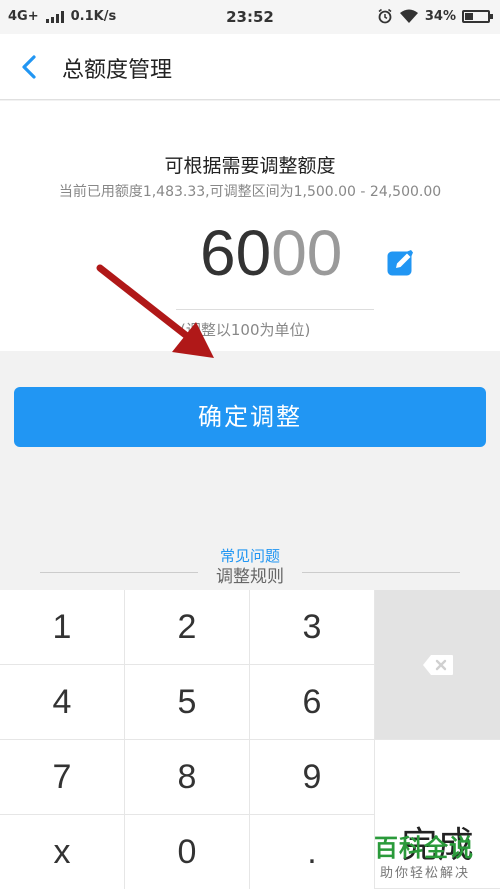  What do you see at coordinates (236, 253) in the screenshot?
I see `amount-typed-value: 60` at bounding box center [236, 253].